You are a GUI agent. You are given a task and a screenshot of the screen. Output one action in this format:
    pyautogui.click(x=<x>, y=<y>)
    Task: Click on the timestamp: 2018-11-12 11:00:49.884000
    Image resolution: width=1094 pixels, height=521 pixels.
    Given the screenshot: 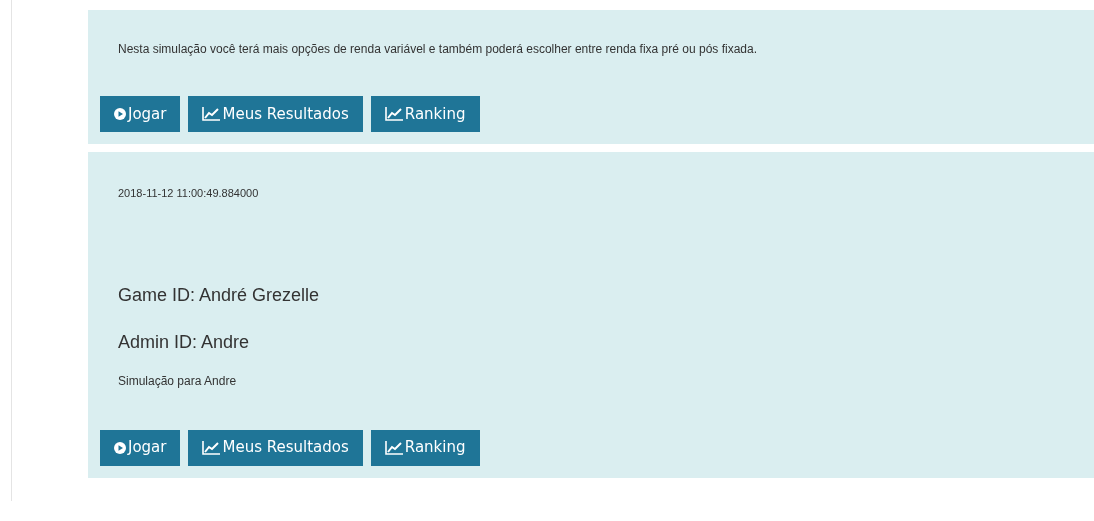 What is the action you would take?
    pyautogui.click(x=189, y=193)
    